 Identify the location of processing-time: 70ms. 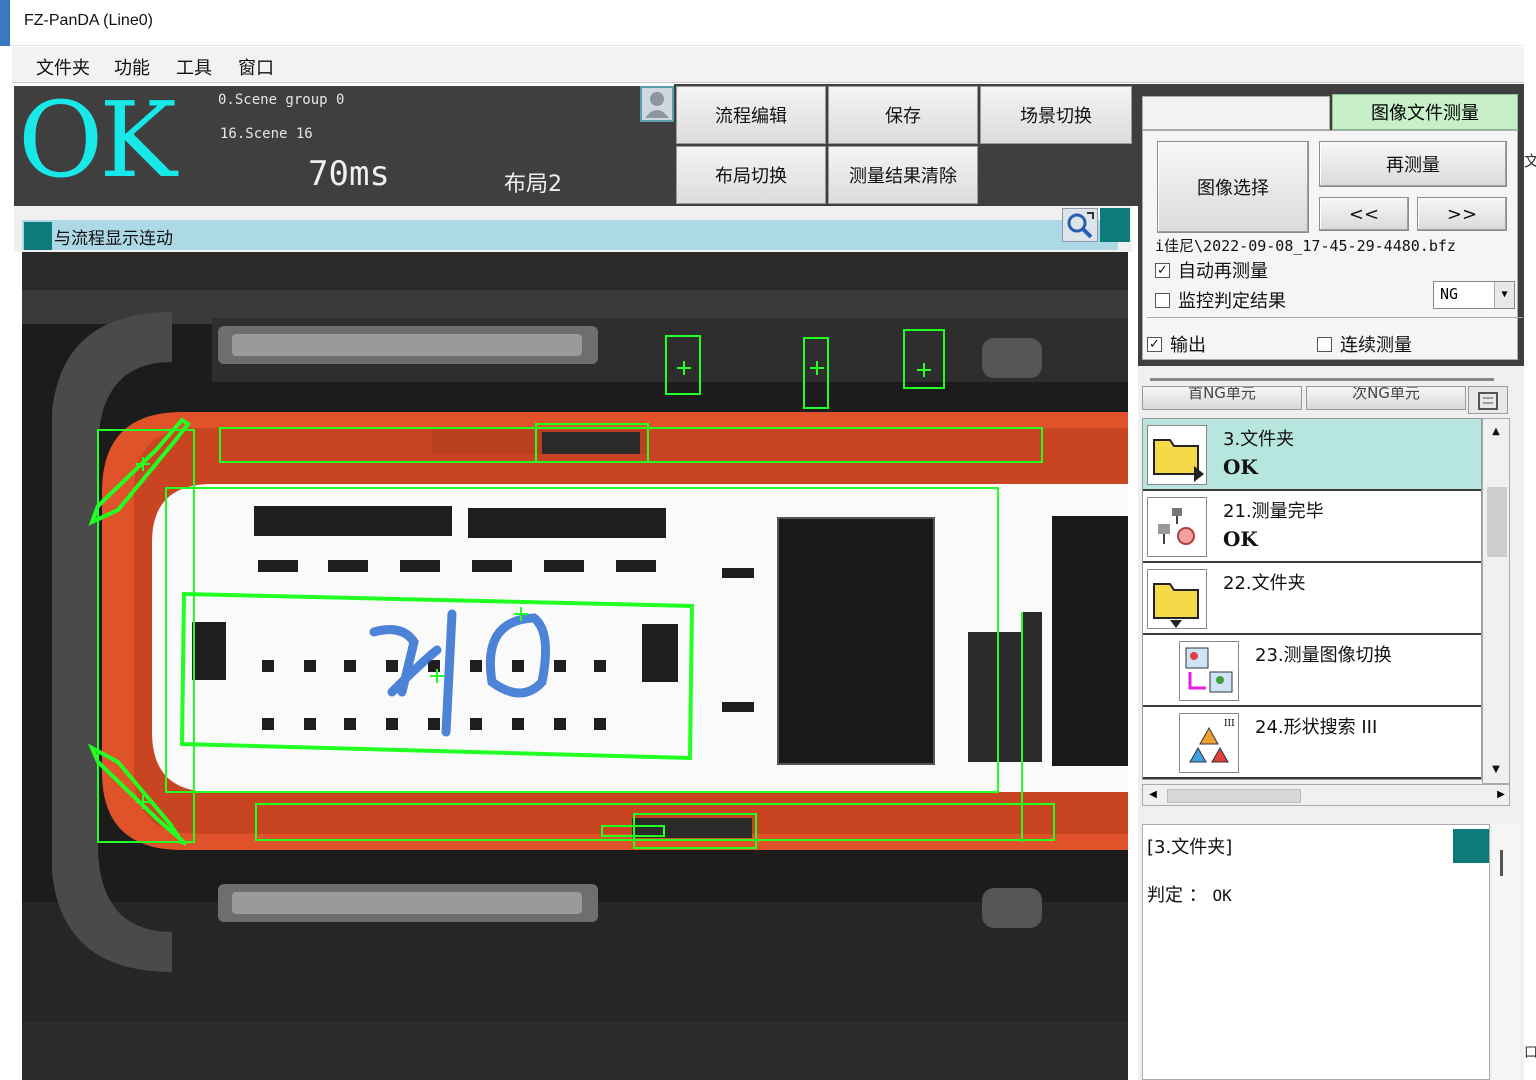
(349, 174).